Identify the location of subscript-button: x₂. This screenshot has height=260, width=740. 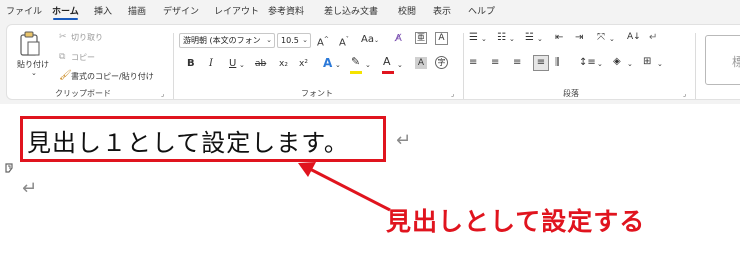
(283, 64).